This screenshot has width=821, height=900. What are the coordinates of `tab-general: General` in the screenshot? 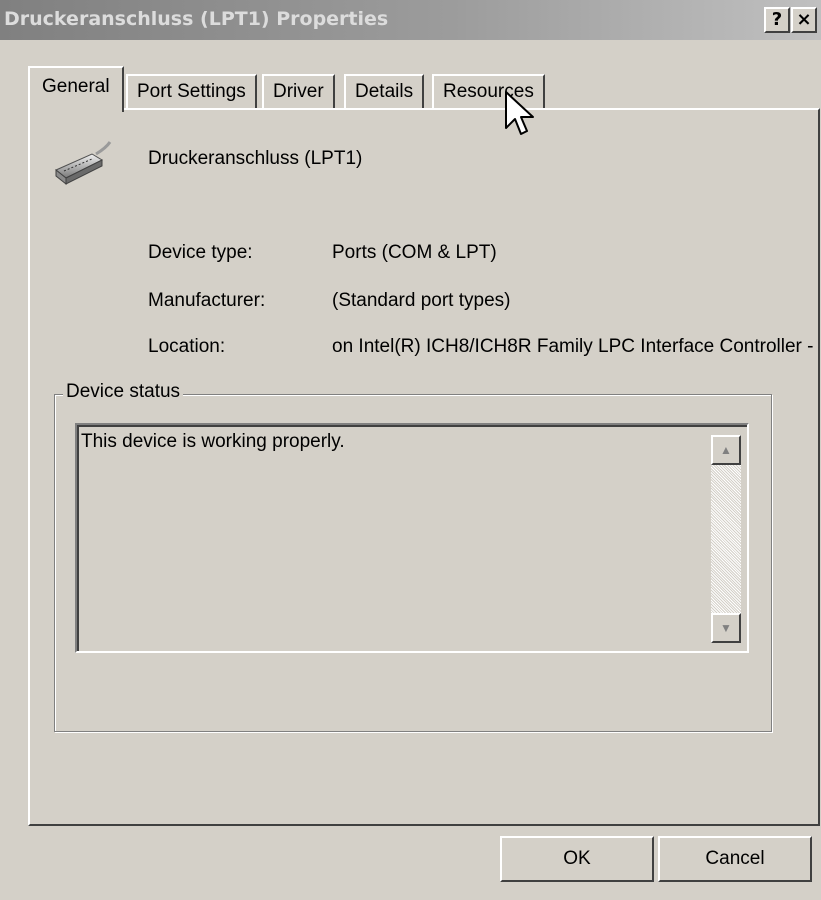 It's located at (76, 89).